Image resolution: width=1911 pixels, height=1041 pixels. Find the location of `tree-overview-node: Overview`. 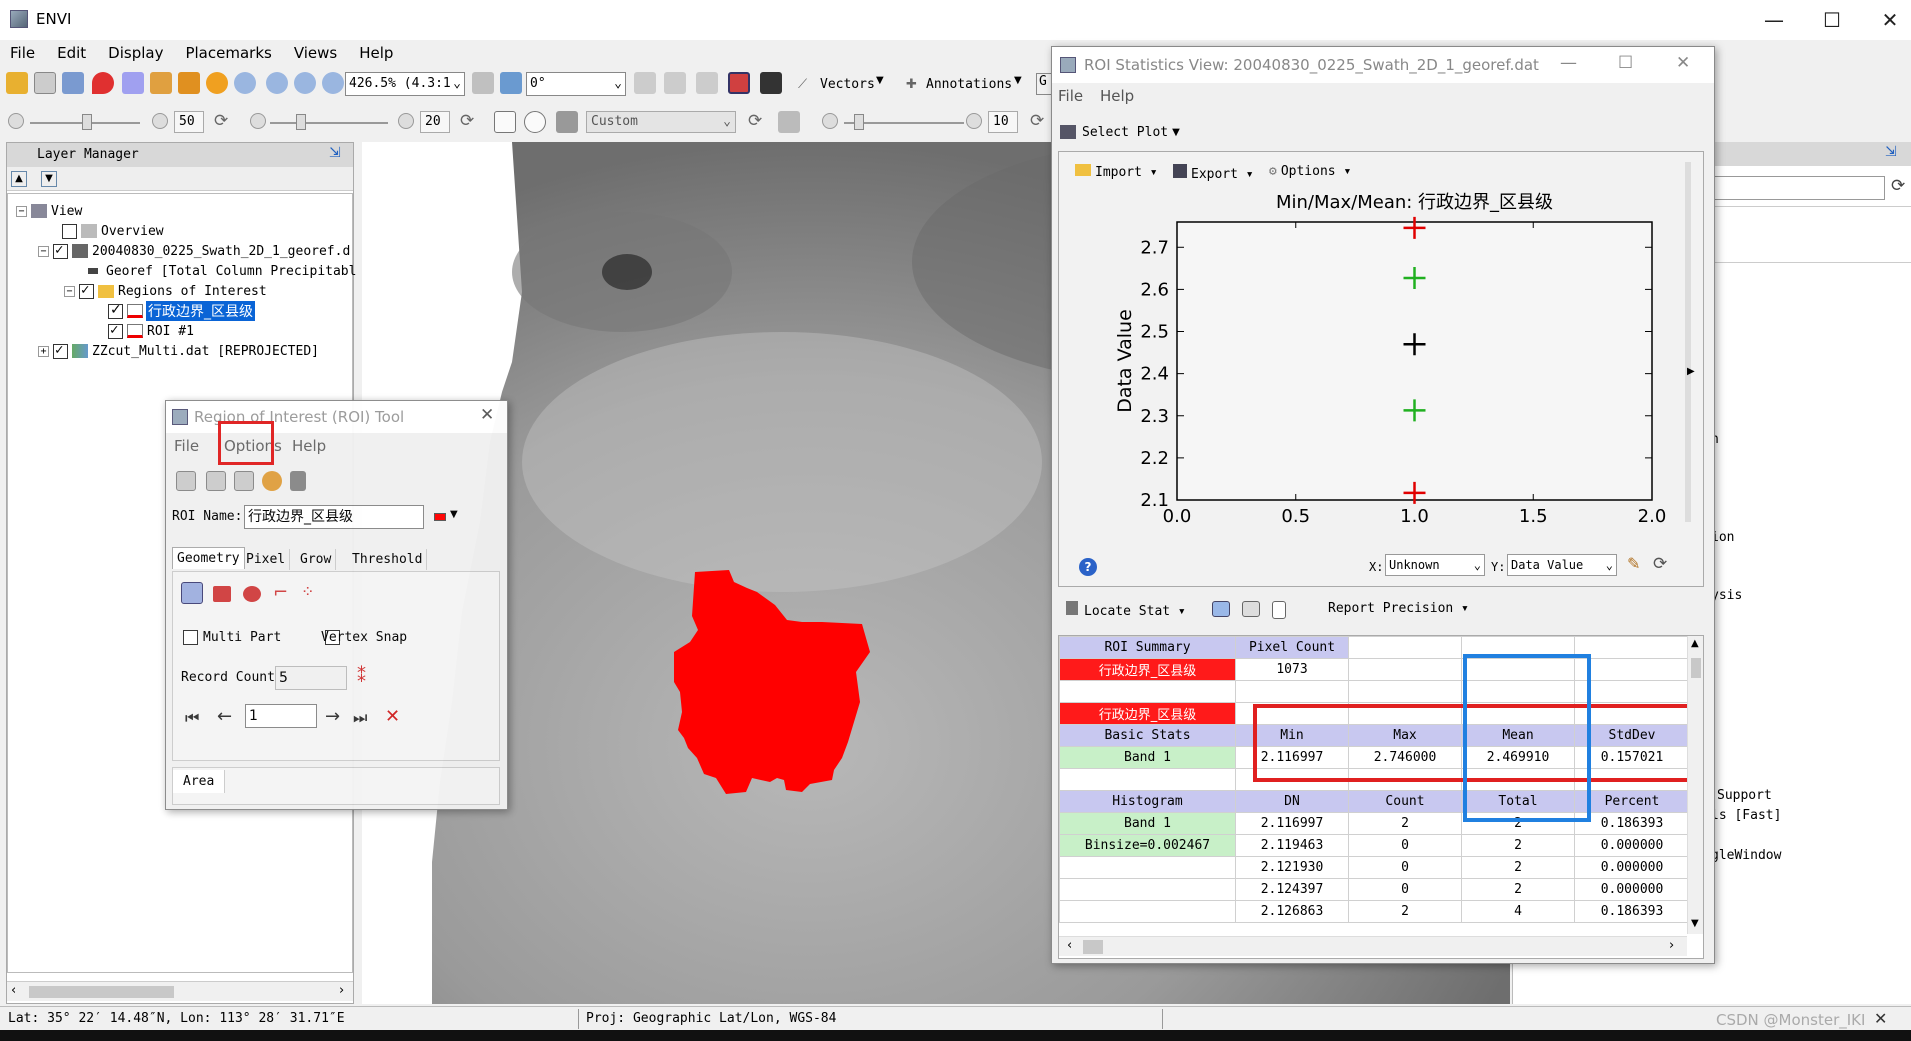

tree-overview-node: Overview is located at coordinates (113, 231).